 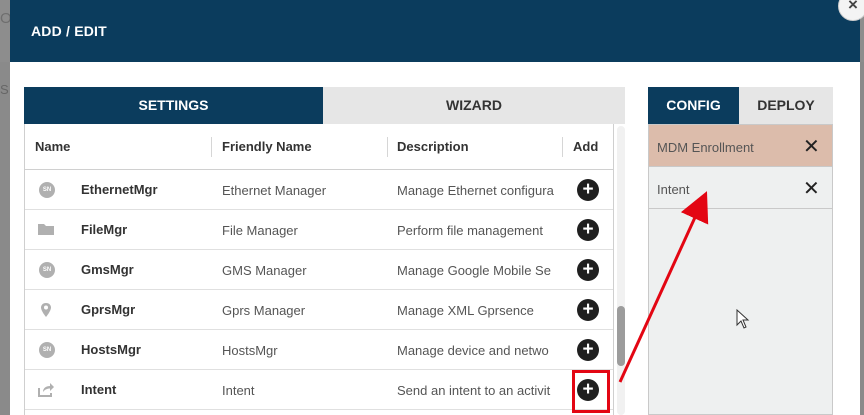 I want to click on mouse-cursor-icon, so click(x=743, y=319).